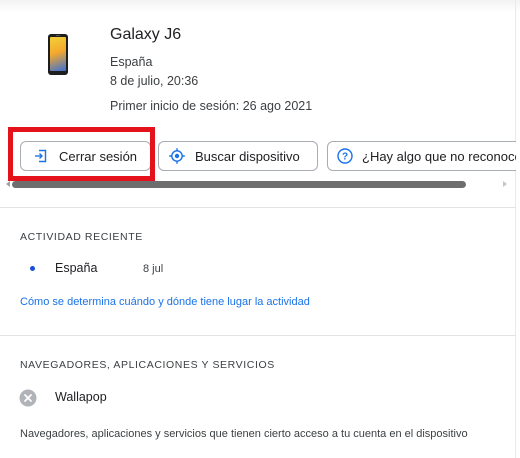 This screenshot has height=458, width=520. I want to click on phone-screen, so click(58, 54).